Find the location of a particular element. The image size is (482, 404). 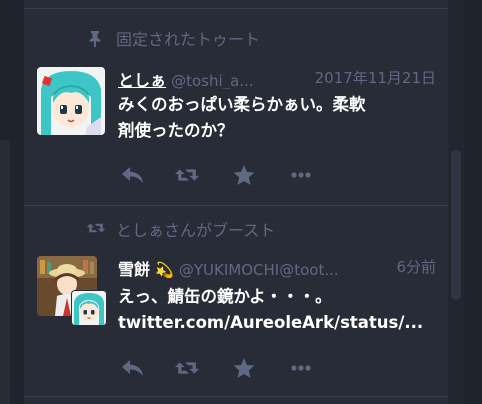

status-header: 雪餅 💫 @YUKIMOCHI@toot... 6分前 is located at coordinates (277, 267).